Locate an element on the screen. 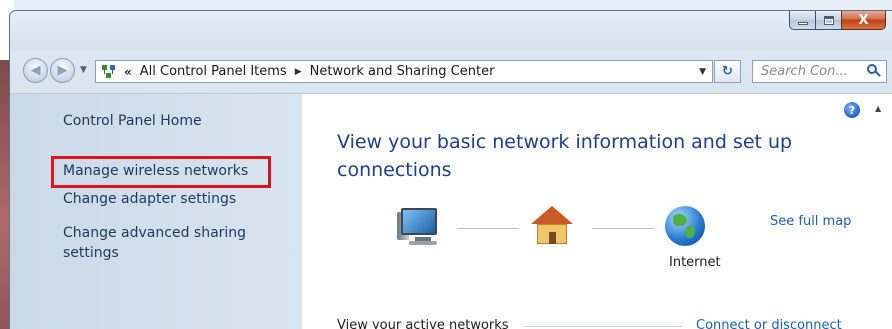 The width and height of the screenshot is (892, 329). maximize-button is located at coordinates (828, 20).